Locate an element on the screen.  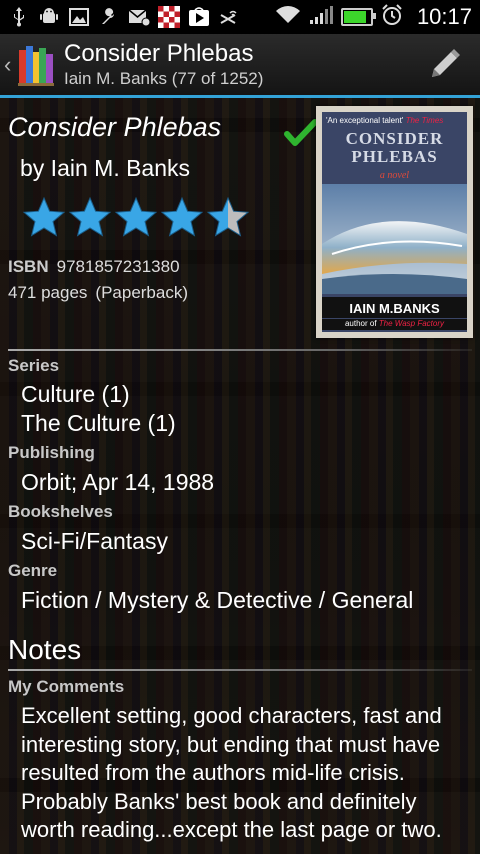
pencil-icon is located at coordinates (446, 62).